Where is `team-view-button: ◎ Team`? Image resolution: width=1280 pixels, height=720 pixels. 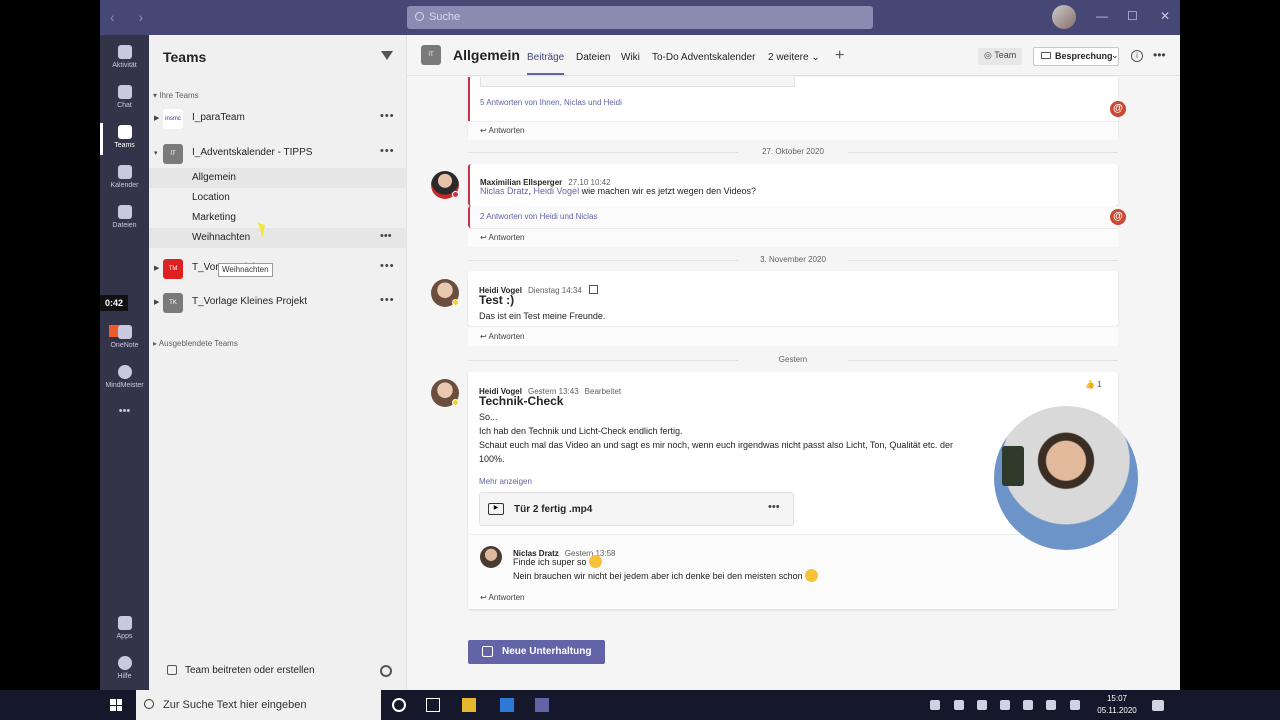
team-view-button: ◎ Team is located at coordinates (1000, 56).